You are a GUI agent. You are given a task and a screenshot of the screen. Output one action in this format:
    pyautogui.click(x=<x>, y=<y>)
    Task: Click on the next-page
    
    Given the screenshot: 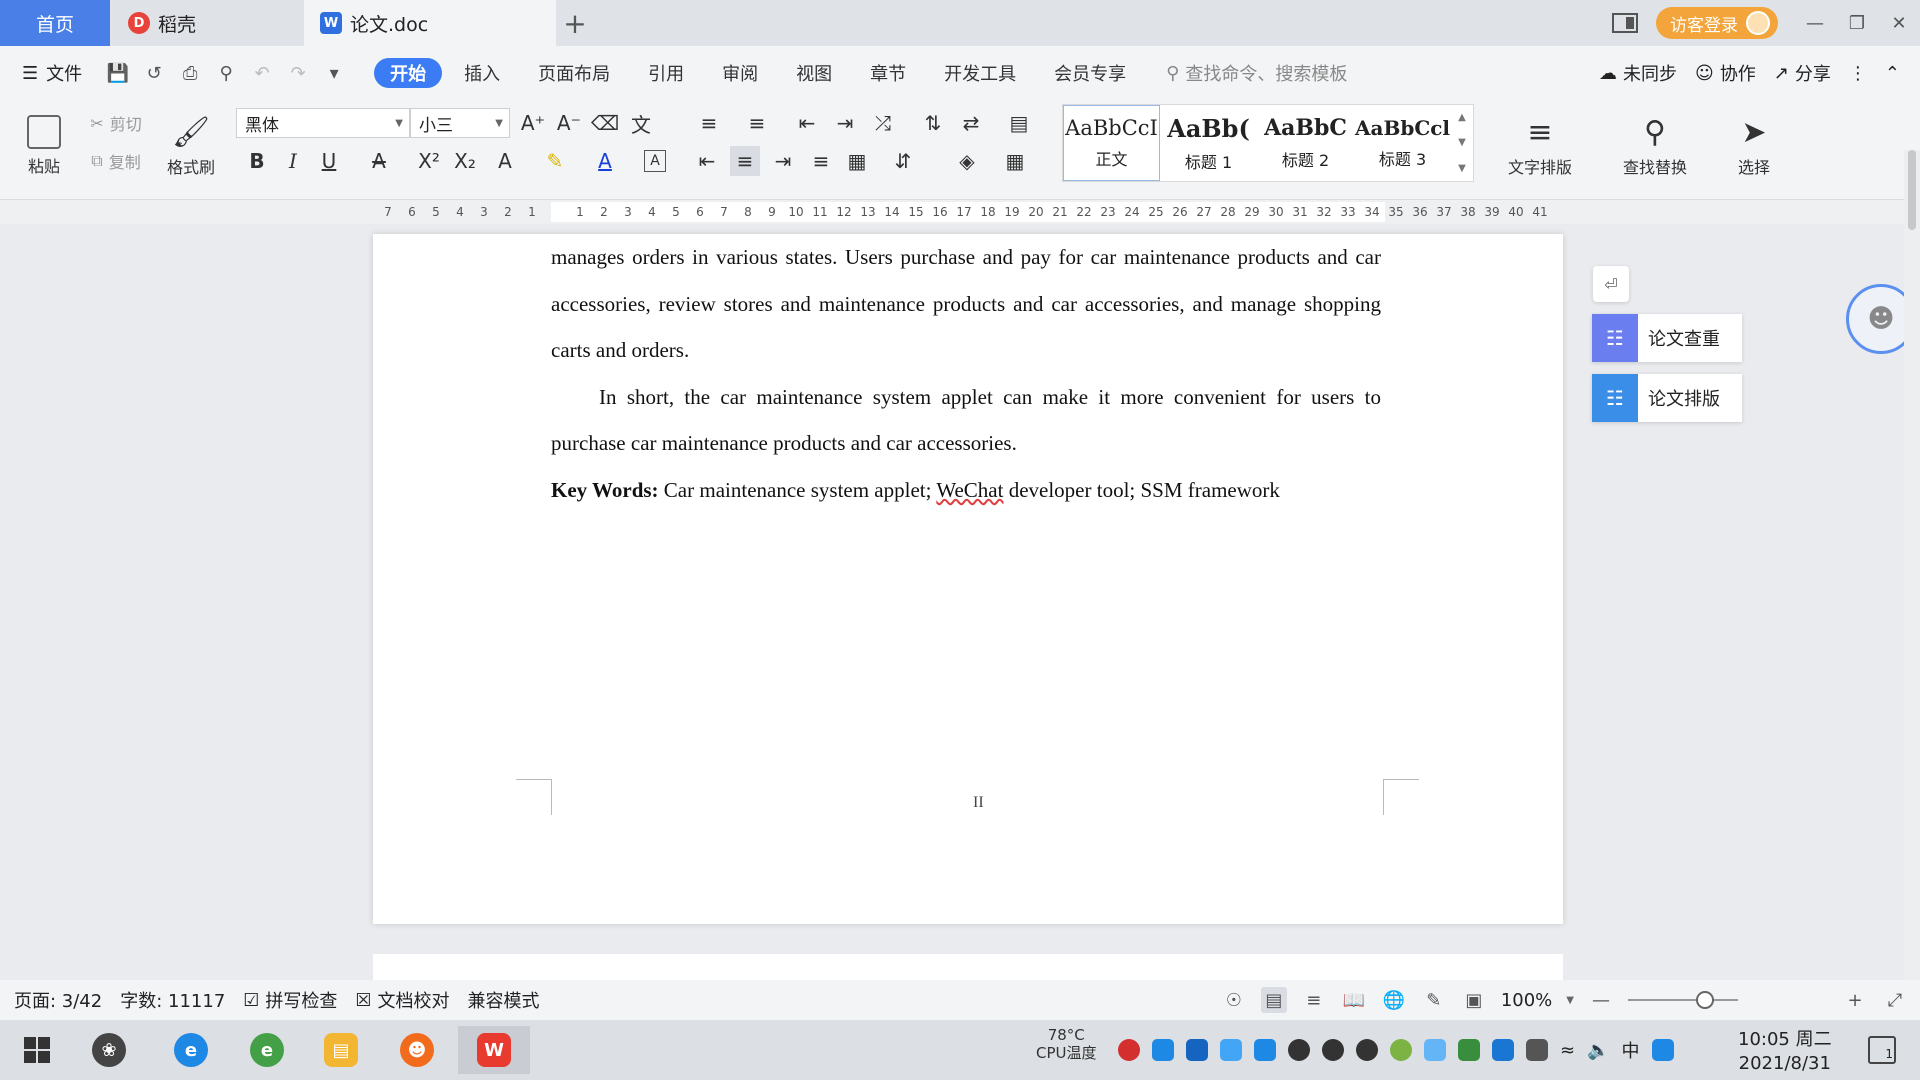 What is the action you would take?
    pyautogui.click(x=968, y=967)
    